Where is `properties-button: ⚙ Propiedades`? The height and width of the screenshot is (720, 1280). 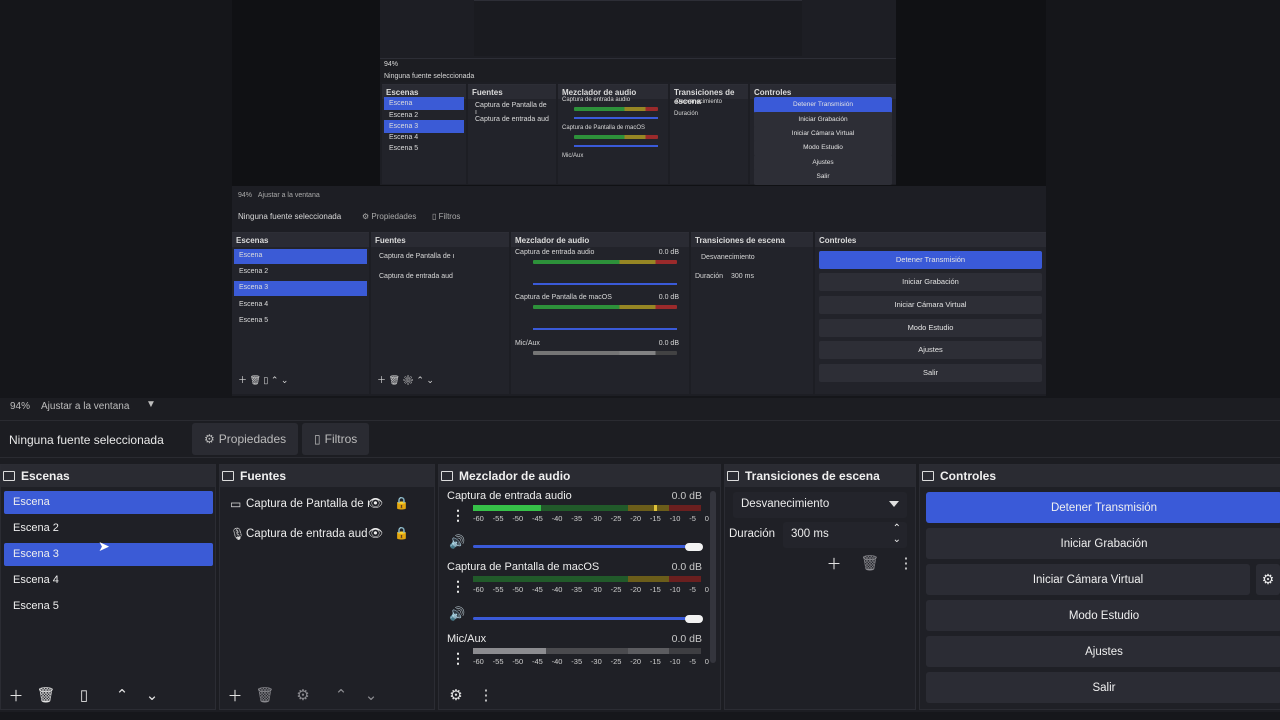
properties-button: ⚙ Propiedades is located at coordinates (245, 439).